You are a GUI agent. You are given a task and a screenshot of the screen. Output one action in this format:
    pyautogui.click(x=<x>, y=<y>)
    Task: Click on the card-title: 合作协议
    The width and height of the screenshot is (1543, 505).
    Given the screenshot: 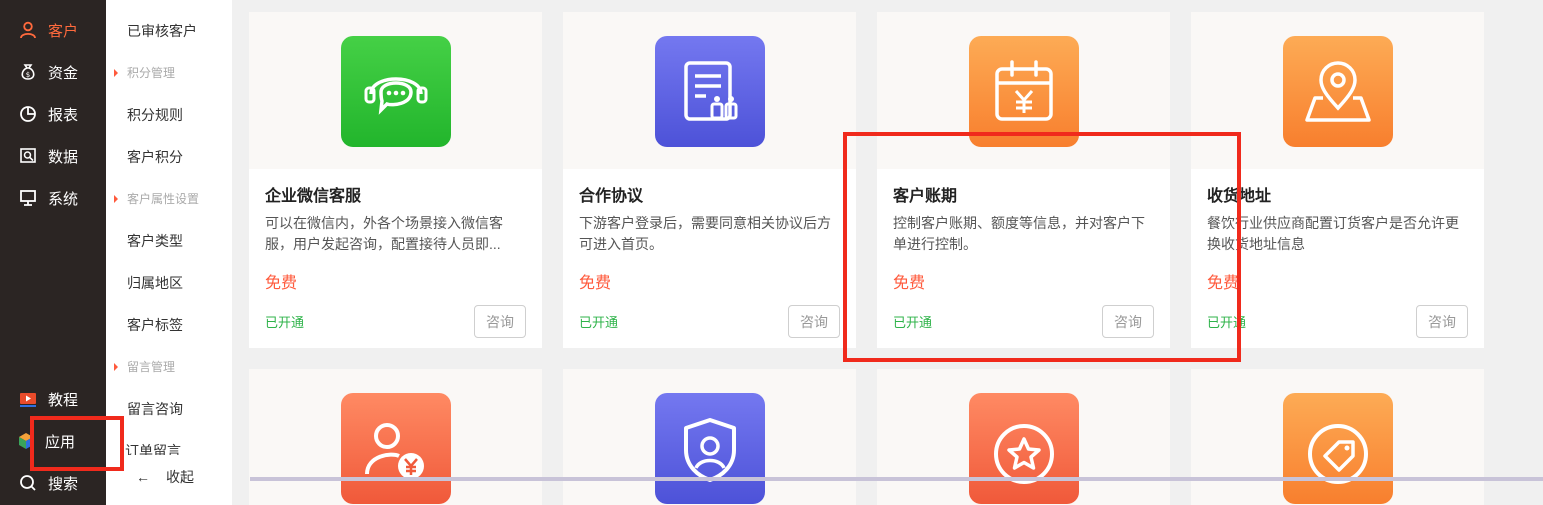 What is the action you would take?
    pyautogui.click(x=611, y=196)
    